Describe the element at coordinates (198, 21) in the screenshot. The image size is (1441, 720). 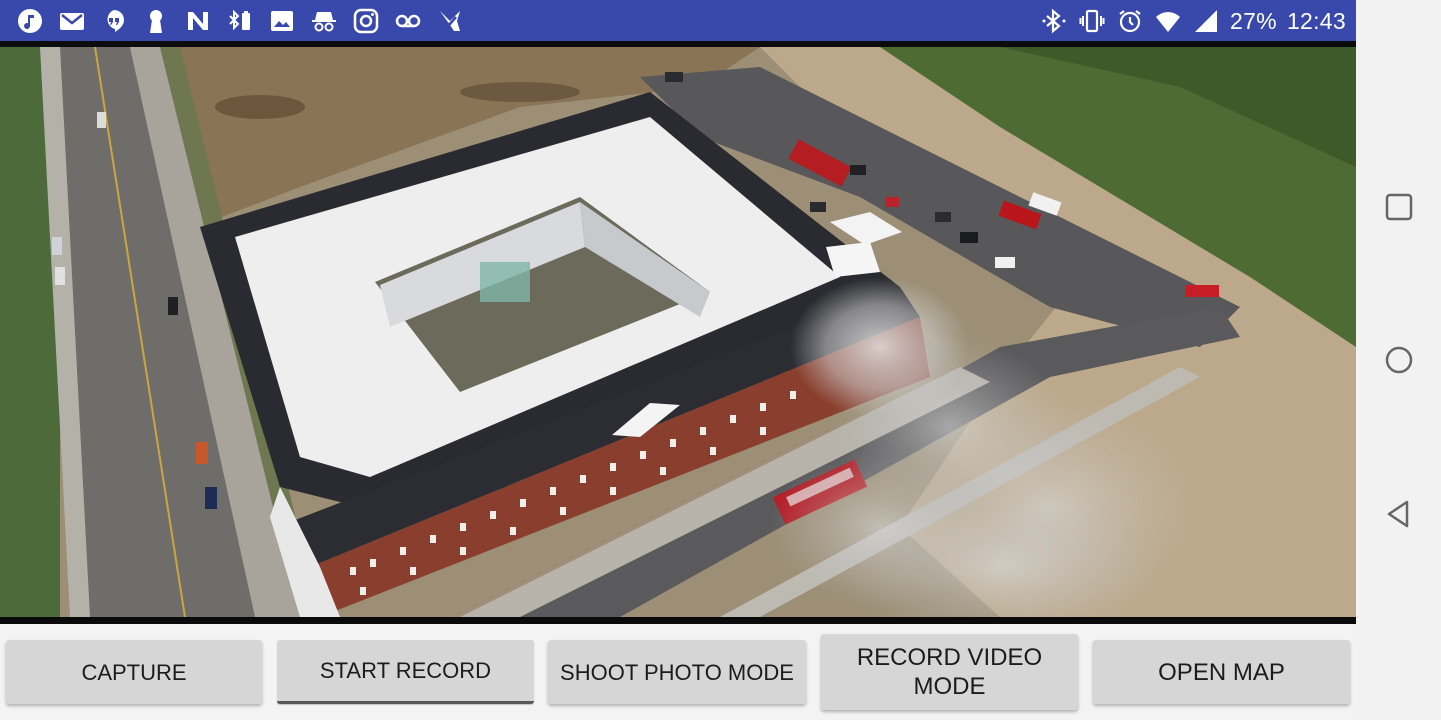
I see `vpn-n-icon` at that location.